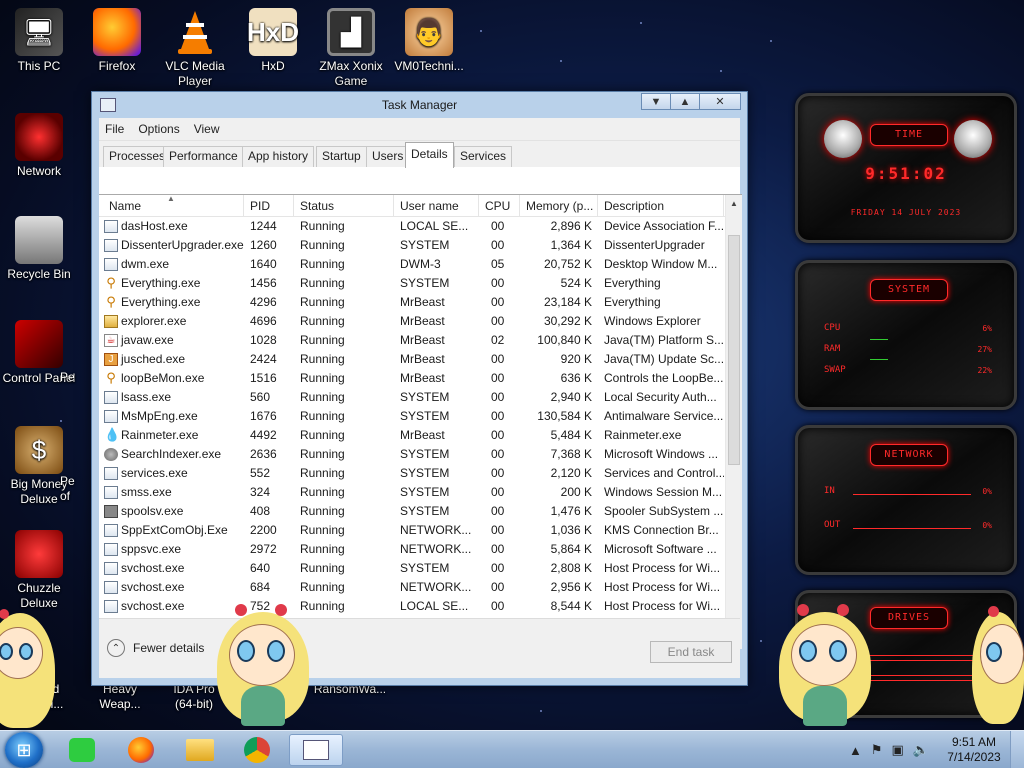  What do you see at coordinates (499, 206) in the screenshot?
I see `column-header-cpu: CPU` at bounding box center [499, 206].